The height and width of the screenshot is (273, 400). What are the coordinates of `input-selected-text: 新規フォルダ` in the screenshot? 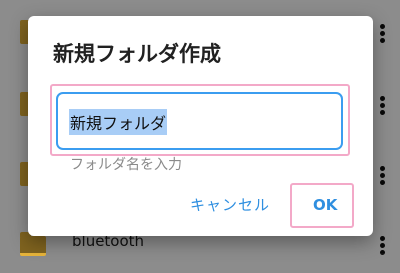 It's located at (118, 122).